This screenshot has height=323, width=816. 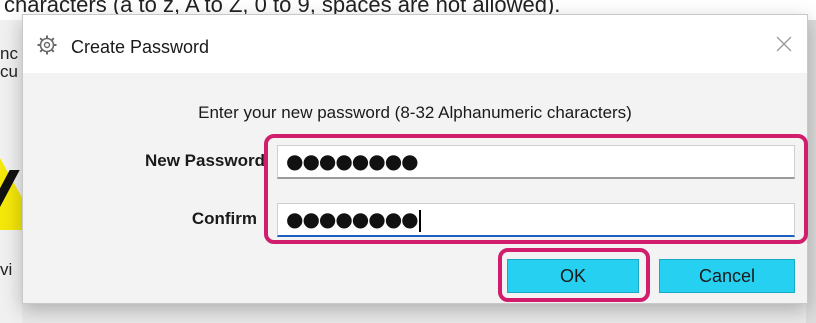 What do you see at coordinates (6, 269) in the screenshot?
I see `background-fragment: vi` at bounding box center [6, 269].